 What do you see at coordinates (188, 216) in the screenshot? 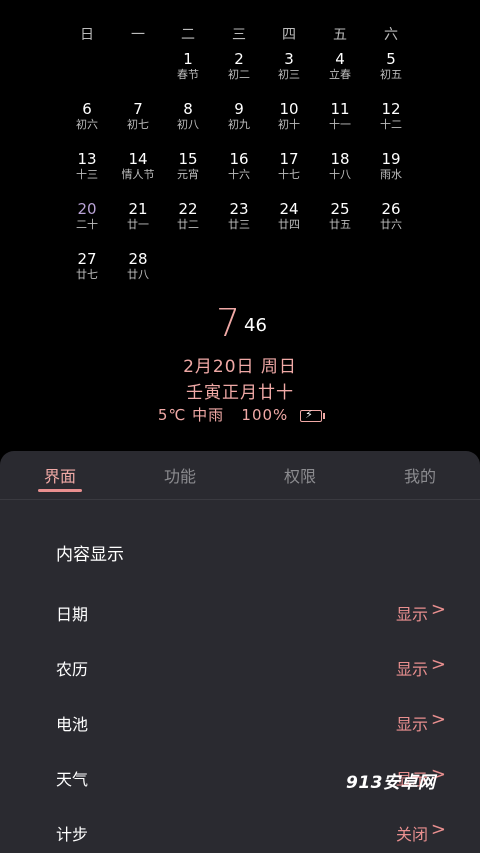
I see `calendar-day: 22 廿二` at bounding box center [188, 216].